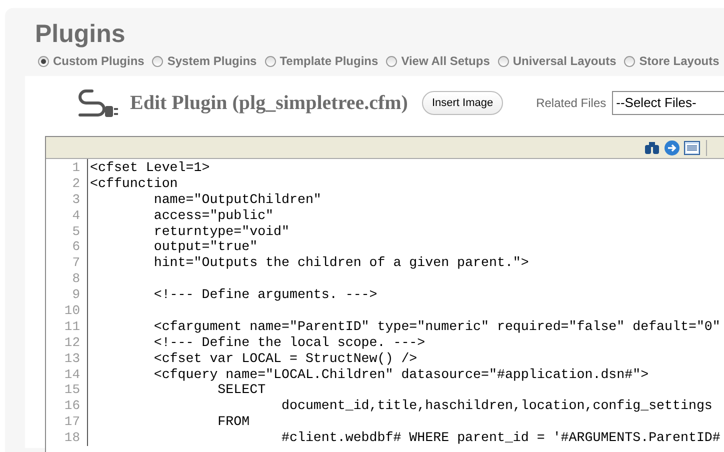 This screenshot has height=452, width=724. I want to click on related-files-label: Related Files, so click(571, 103).